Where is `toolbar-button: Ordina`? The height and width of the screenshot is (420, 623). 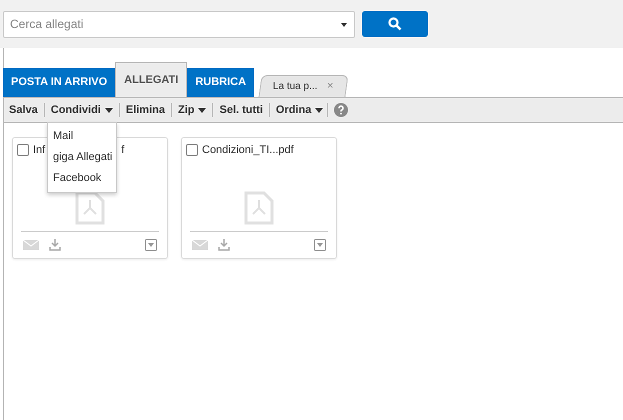 toolbar-button: Ordina is located at coordinates (300, 110).